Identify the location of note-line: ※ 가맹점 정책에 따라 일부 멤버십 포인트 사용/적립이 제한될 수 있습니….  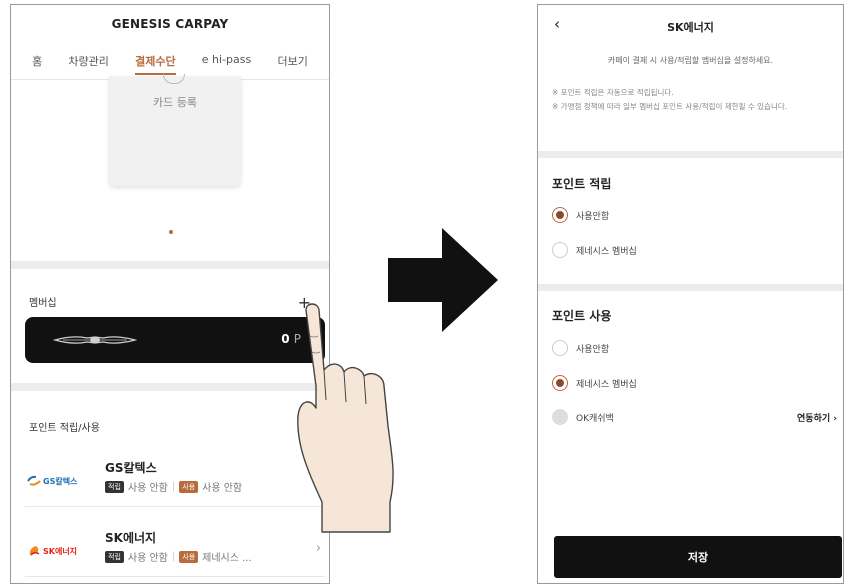
(670, 106).